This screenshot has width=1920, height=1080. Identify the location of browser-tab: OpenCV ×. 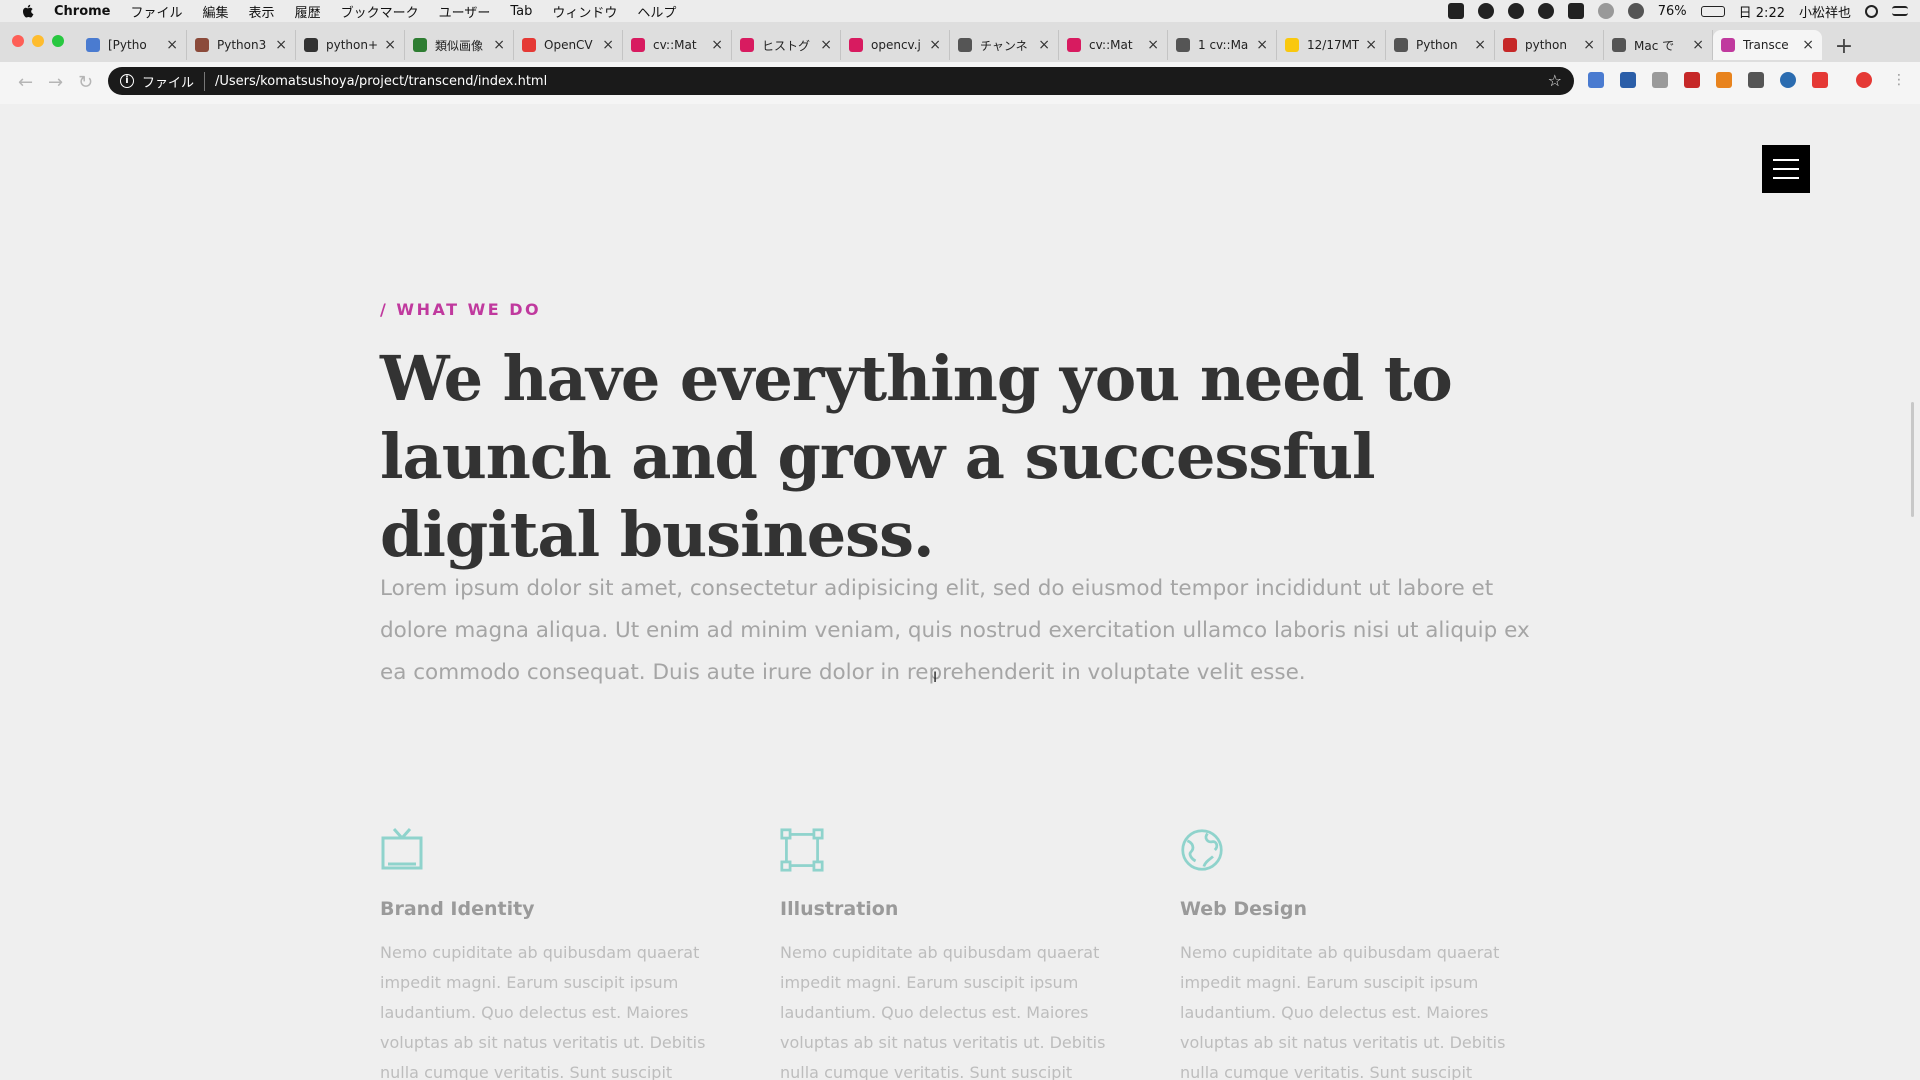
(568, 45).